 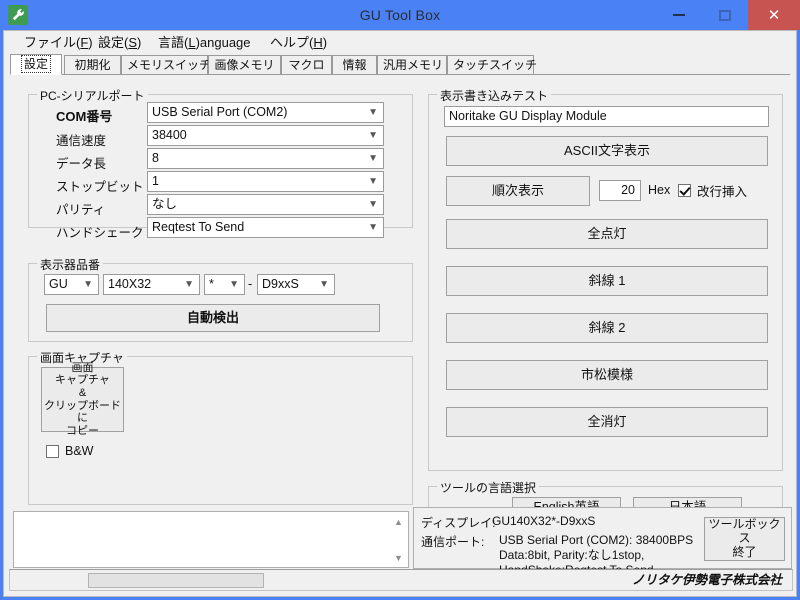 What do you see at coordinates (265, 158) in the screenshot?
I see `combo-data-bits: 8 ▼` at bounding box center [265, 158].